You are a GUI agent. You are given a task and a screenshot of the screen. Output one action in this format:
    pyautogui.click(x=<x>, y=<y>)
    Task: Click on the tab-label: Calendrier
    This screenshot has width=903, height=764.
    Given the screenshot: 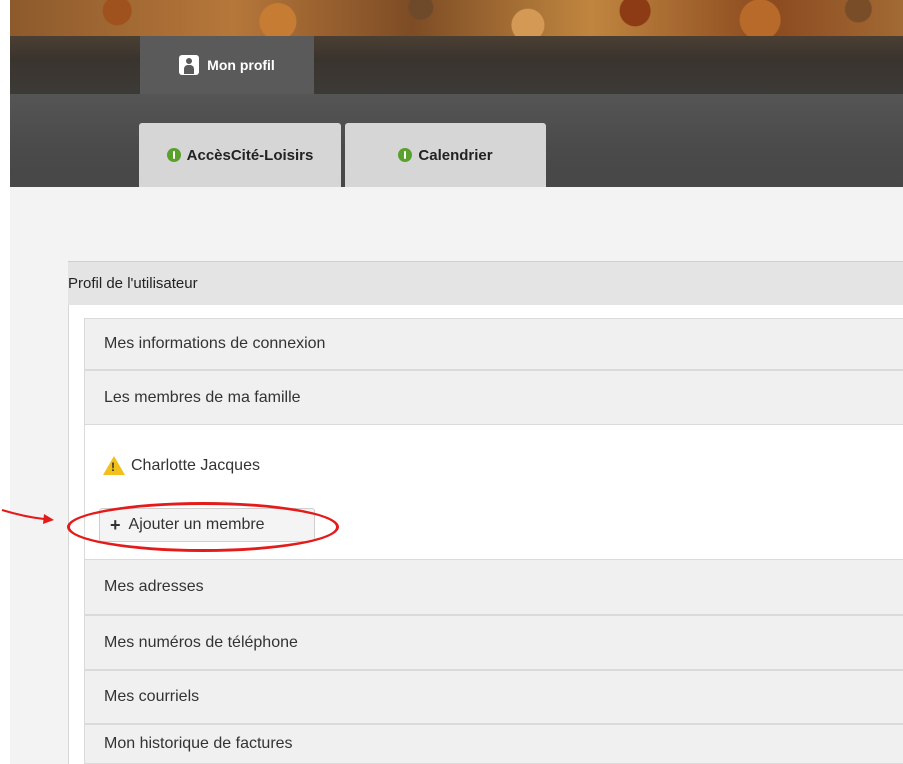 What is the action you would take?
    pyautogui.click(x=455, y=155)
    